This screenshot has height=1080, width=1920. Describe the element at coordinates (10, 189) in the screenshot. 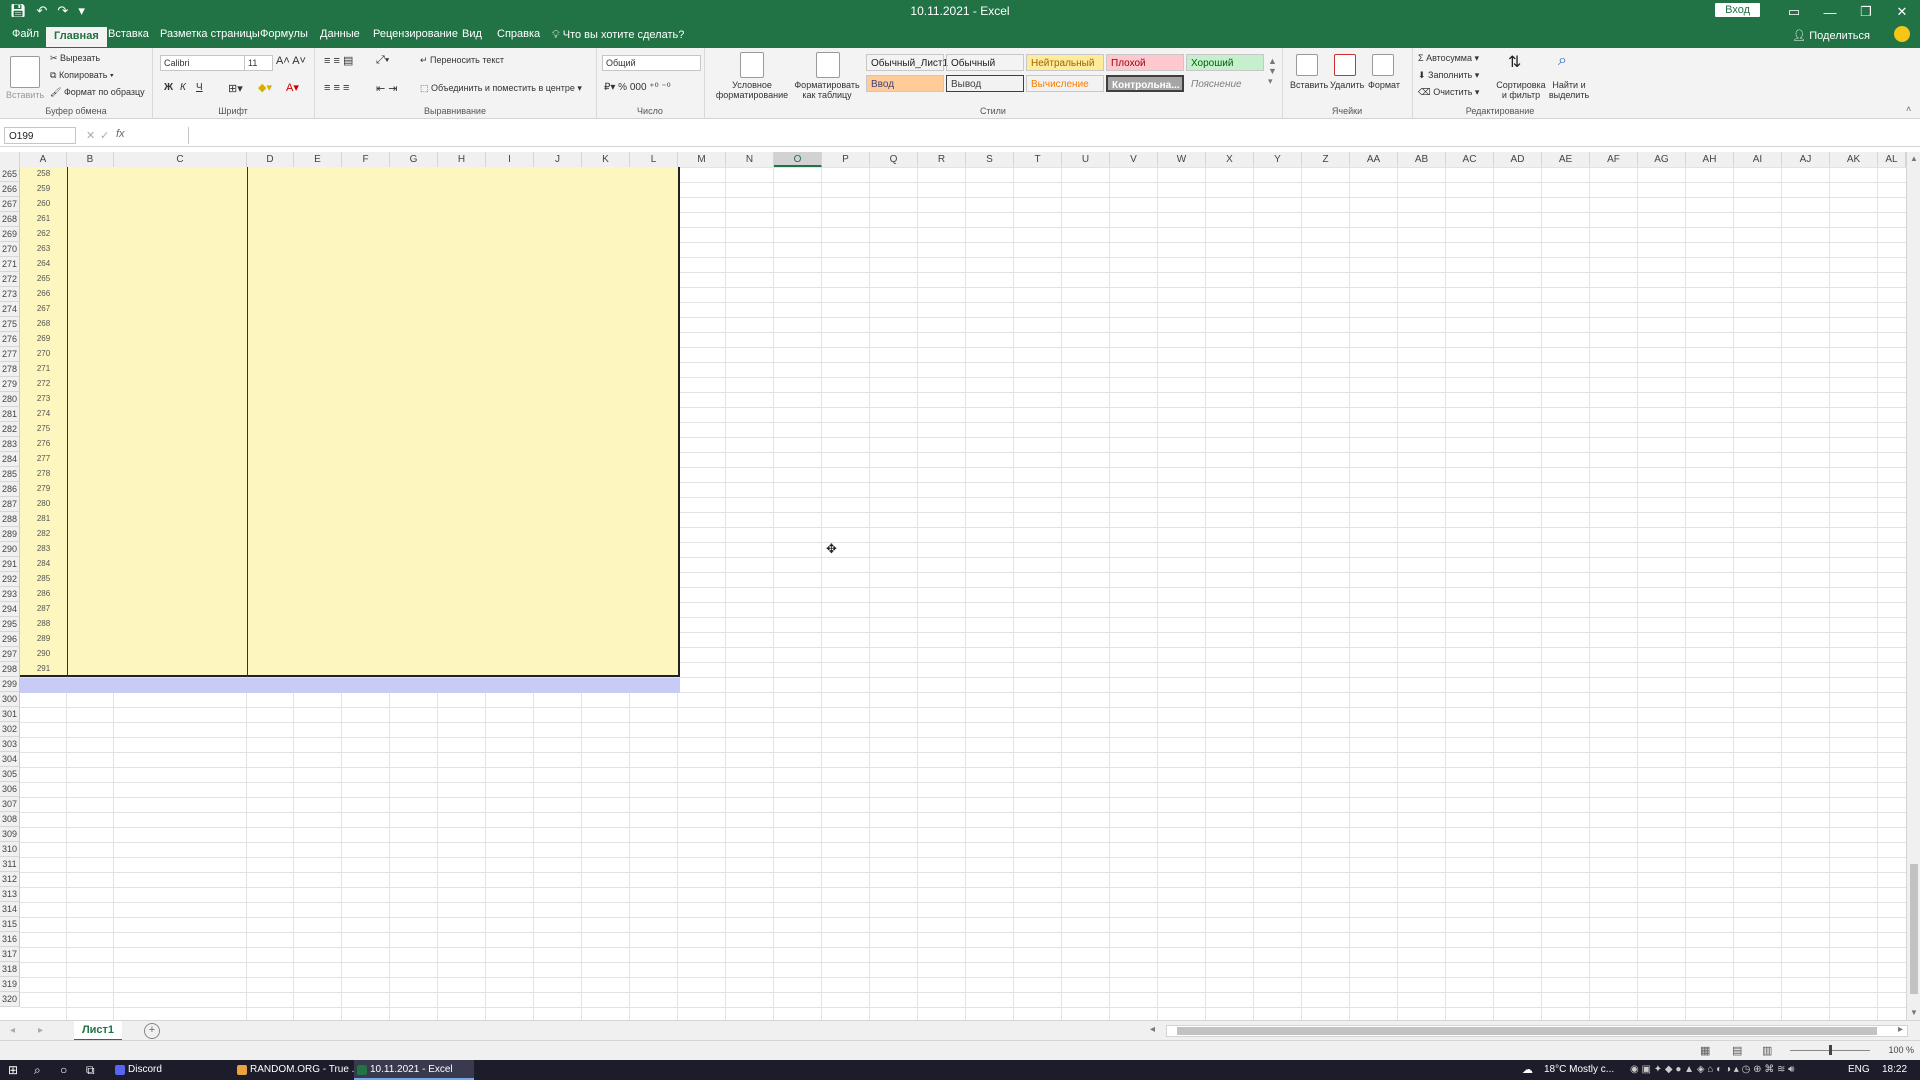

I see `row-header-266: 266` at that location.